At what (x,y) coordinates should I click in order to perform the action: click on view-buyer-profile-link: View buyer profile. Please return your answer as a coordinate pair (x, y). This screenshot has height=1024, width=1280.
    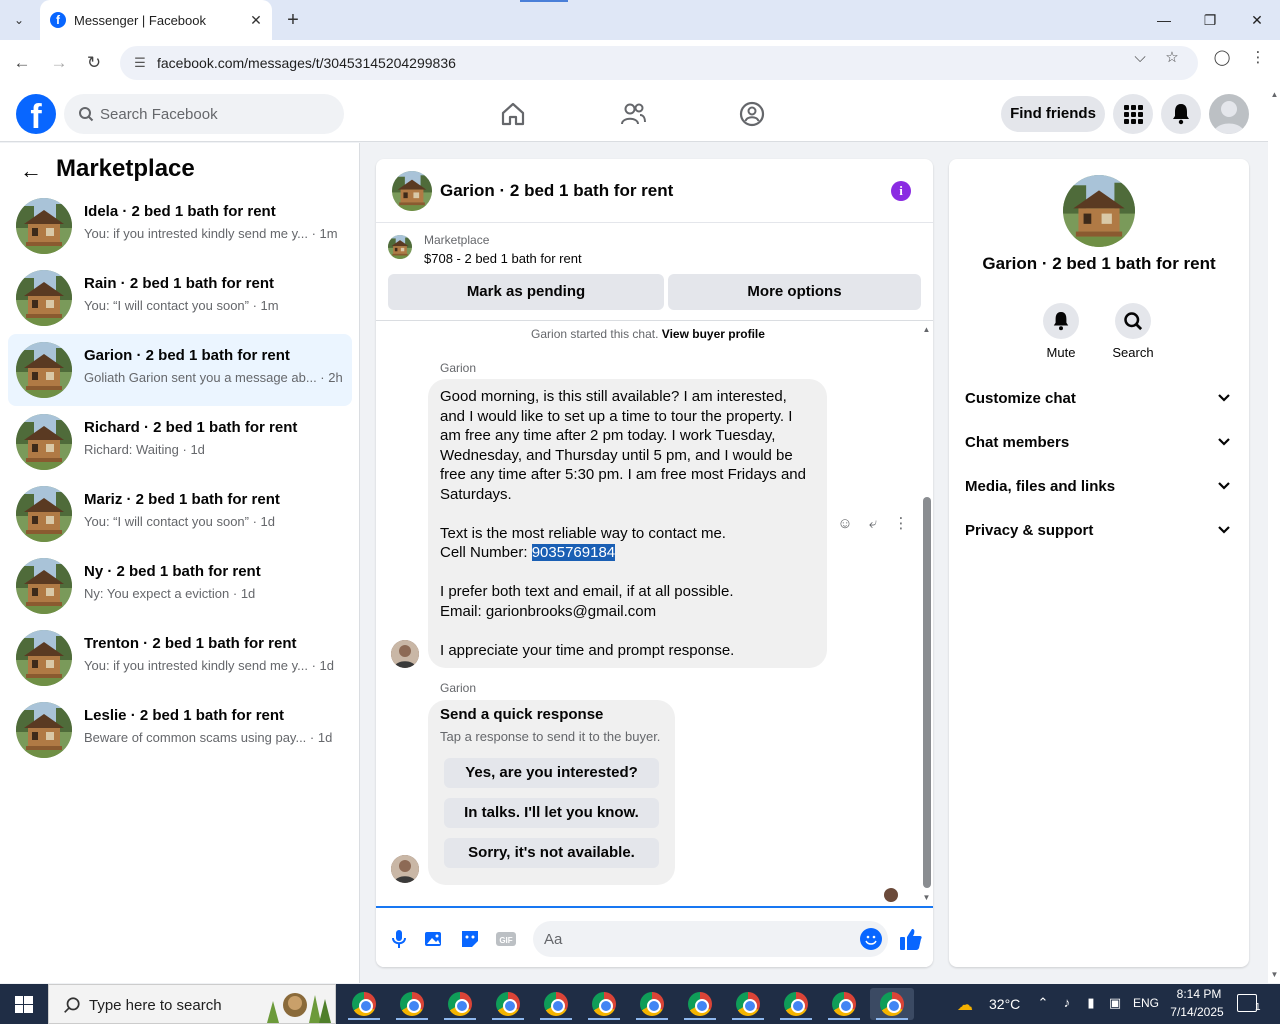
    Looking at the image, I should click on (713, 334).